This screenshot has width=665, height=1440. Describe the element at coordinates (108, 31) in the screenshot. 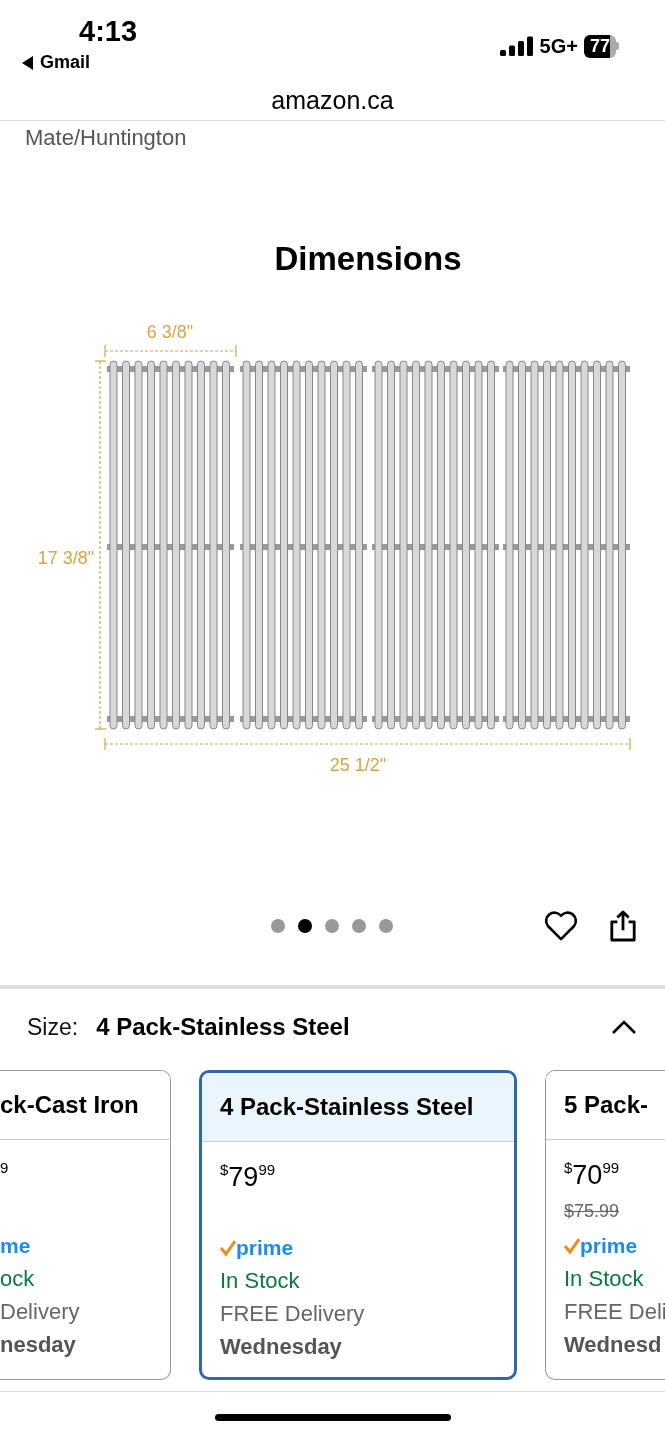

I see `clock-time: 4:13` at that location.